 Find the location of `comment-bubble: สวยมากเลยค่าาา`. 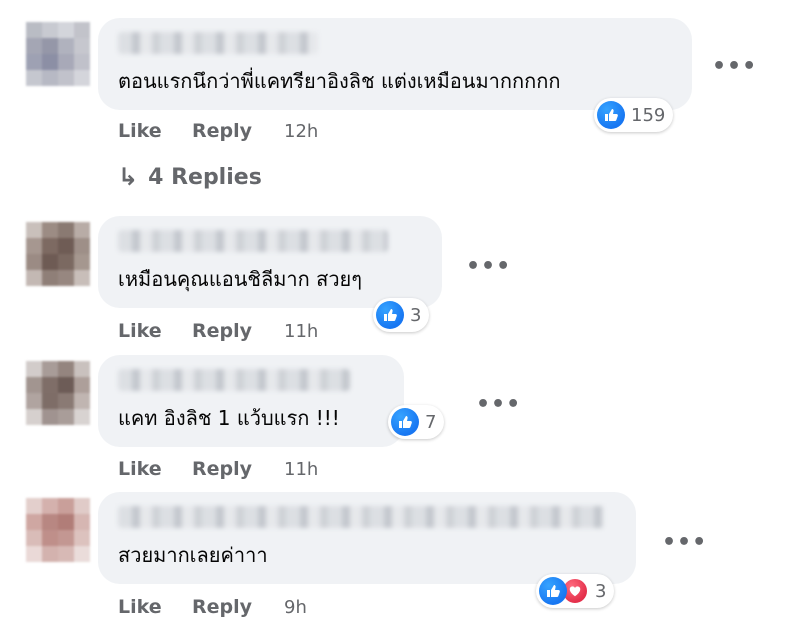

comment-bubble: สวยมากเลยค่าาา is located at coordinates (367, 538).